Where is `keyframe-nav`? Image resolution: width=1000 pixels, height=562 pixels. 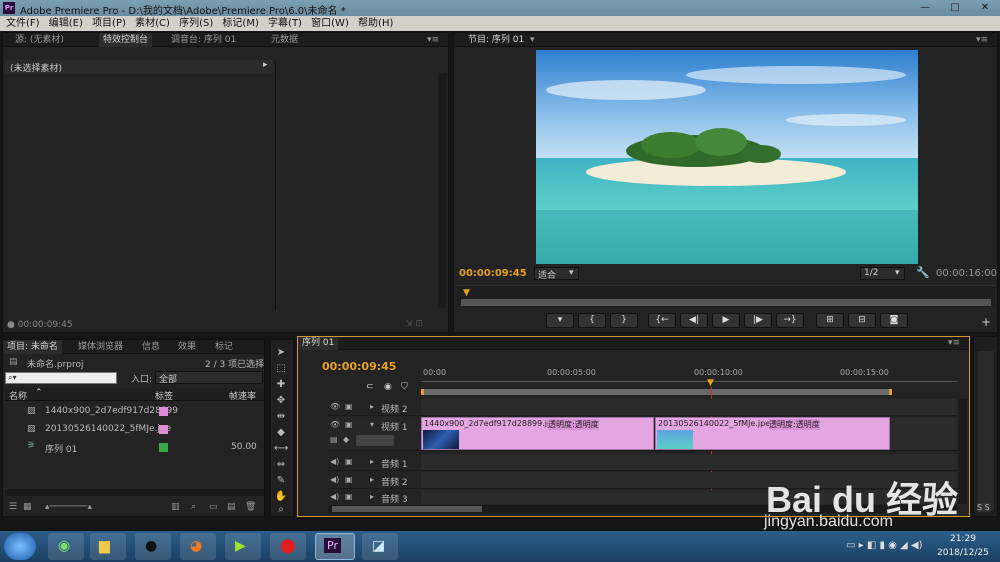 keyframe-nav is located at coordinates (375, 440).